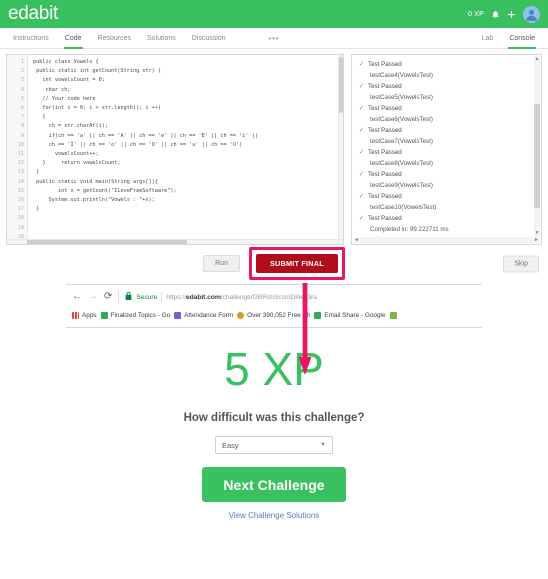 The height and width of the screenshot is (579, 548). Describe the element at coordinates (73, 38) in the screenshot. I see `tab-code: Code` at that location.